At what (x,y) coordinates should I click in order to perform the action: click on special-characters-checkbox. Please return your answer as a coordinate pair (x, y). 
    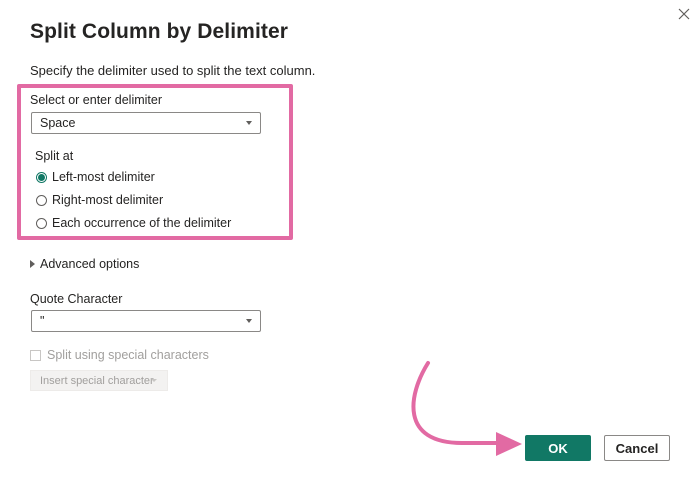
    Looking at the image, I should click on (35, 355).